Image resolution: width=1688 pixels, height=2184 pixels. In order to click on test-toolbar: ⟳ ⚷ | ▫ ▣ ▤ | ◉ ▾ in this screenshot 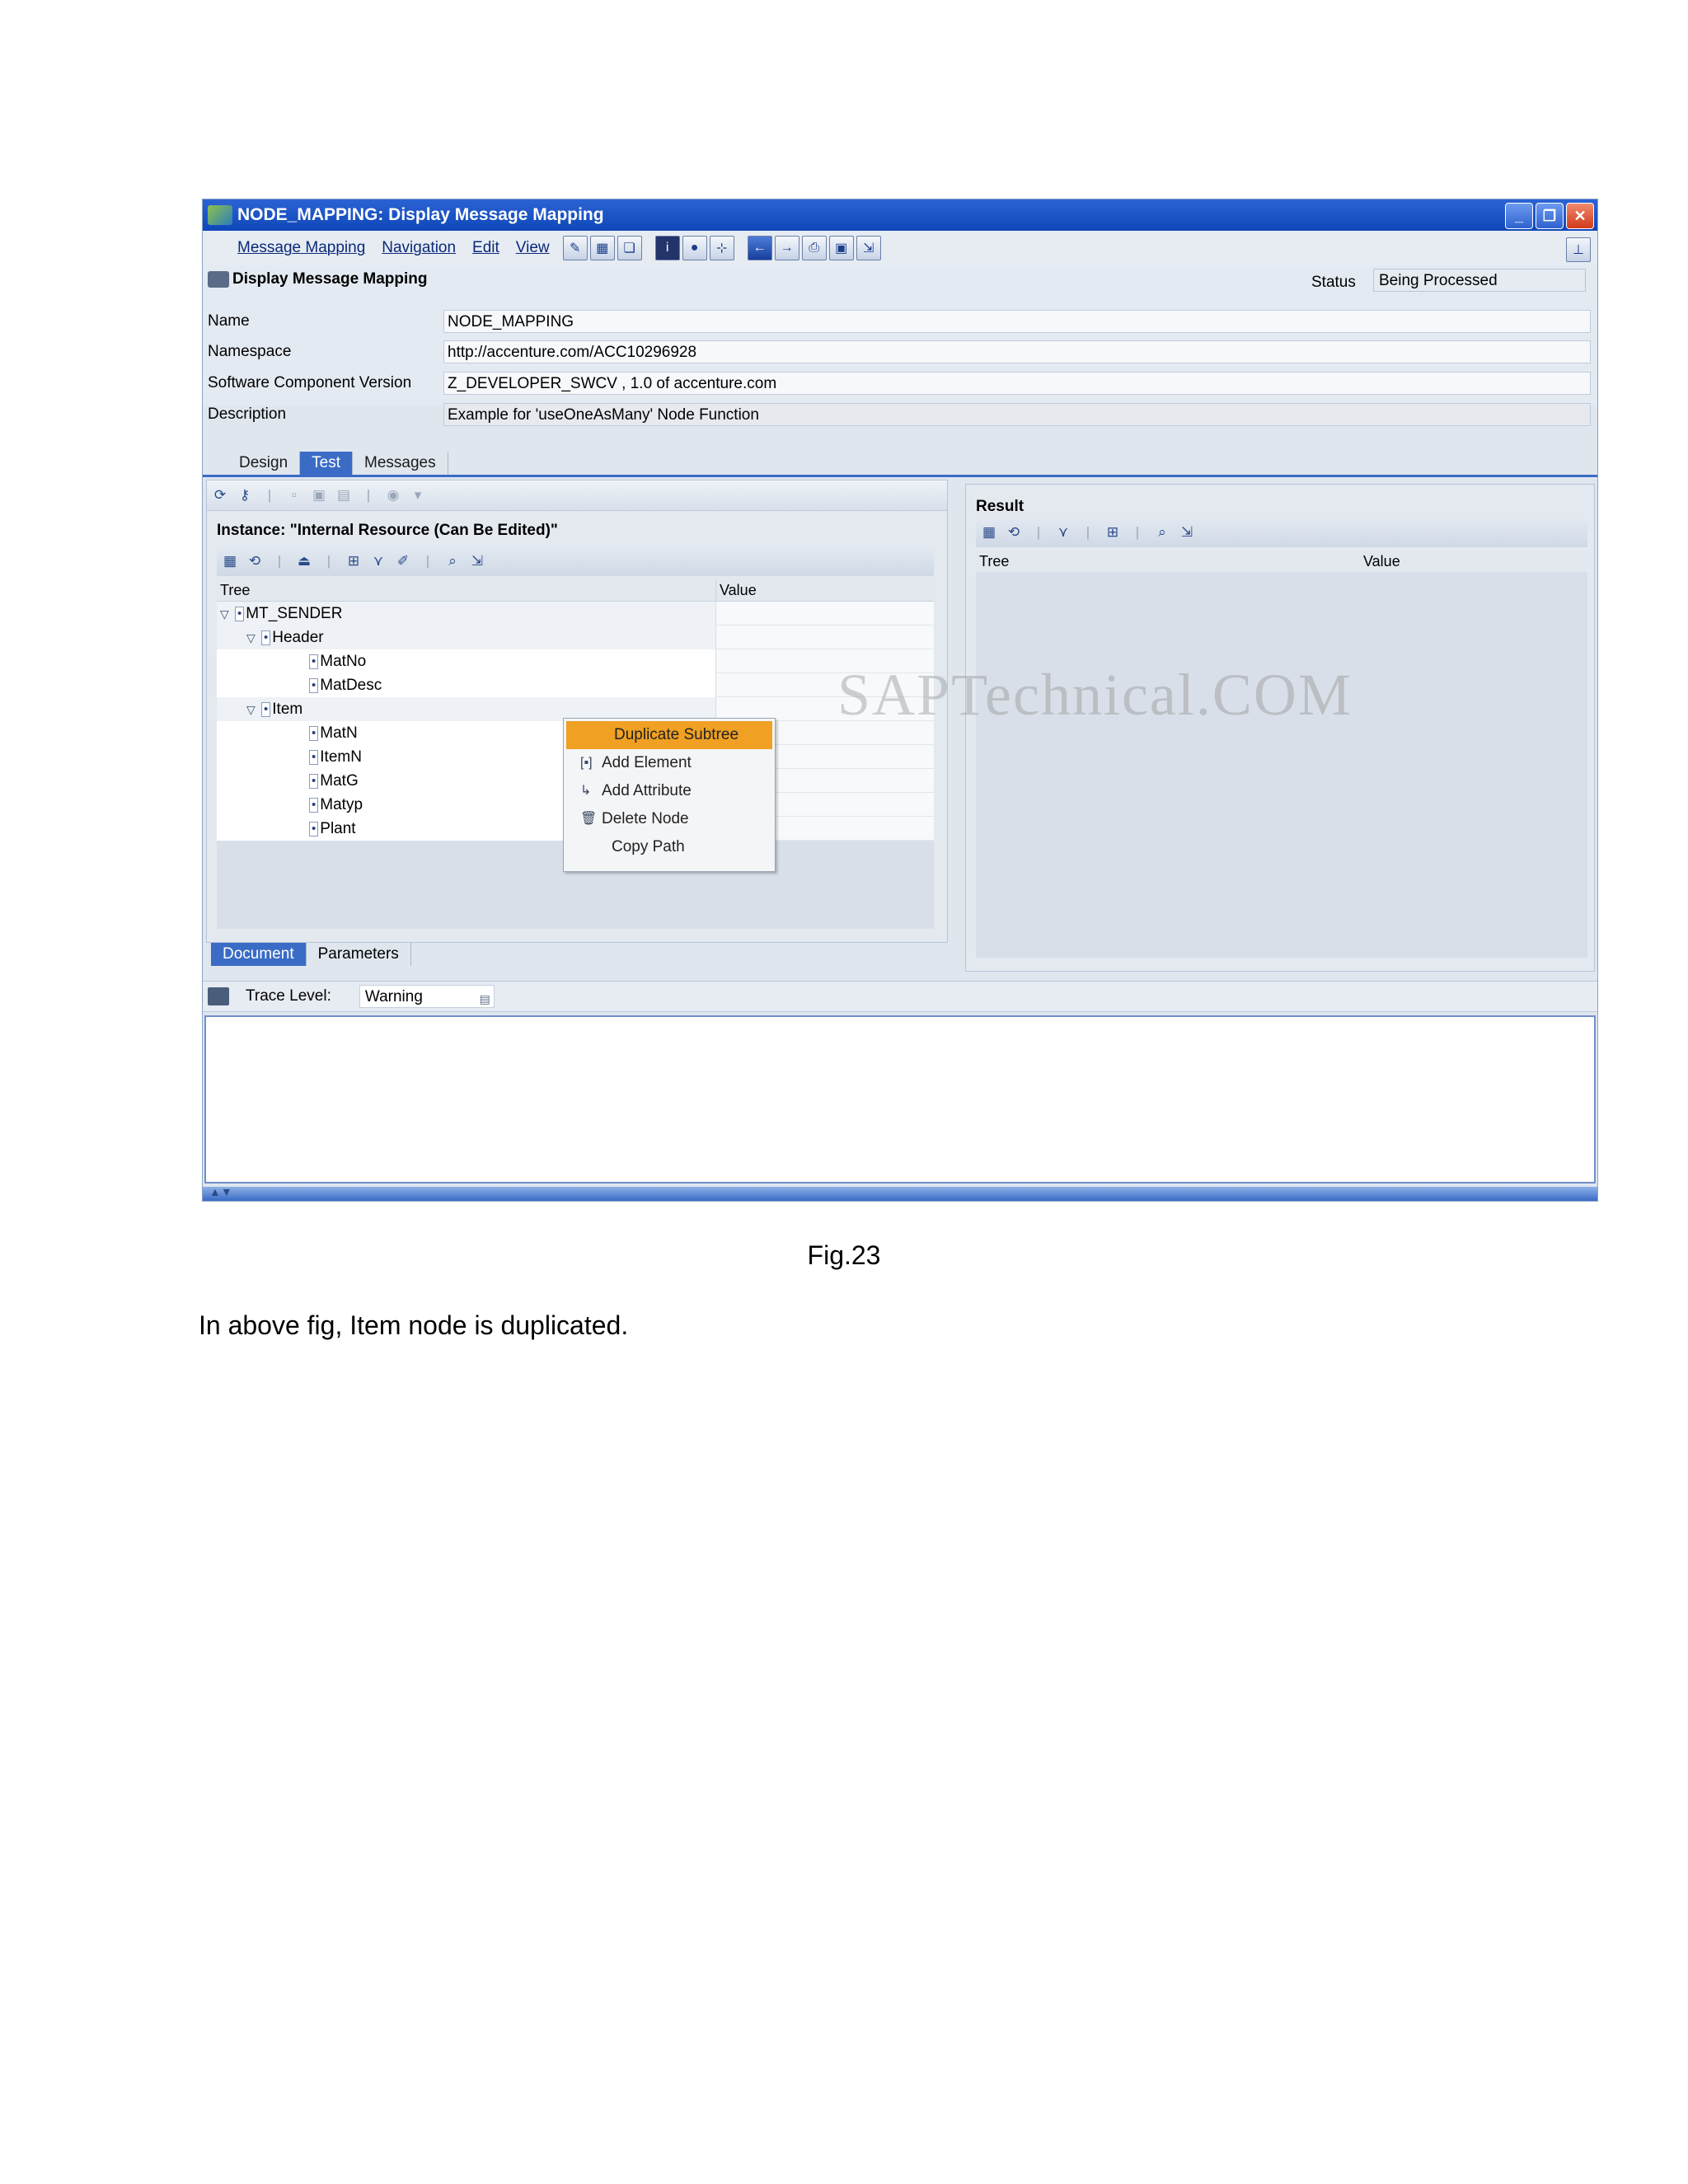, I will do `click(577, 495)`.